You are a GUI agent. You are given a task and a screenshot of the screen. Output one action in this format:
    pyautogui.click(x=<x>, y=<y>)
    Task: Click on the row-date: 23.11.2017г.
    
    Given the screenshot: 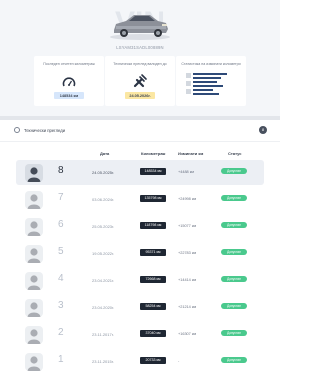 What is the action you would take?
    pyautogui.click(x=103, y=334)
    